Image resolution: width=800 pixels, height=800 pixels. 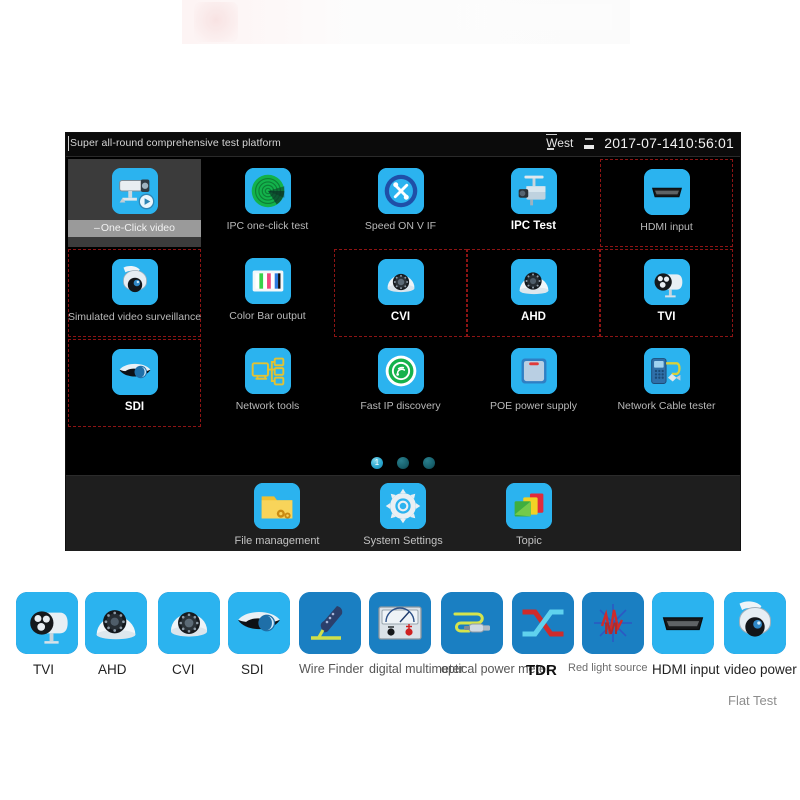 I want to click on dock-item-file-management: File management, so click(x=277, y=515).